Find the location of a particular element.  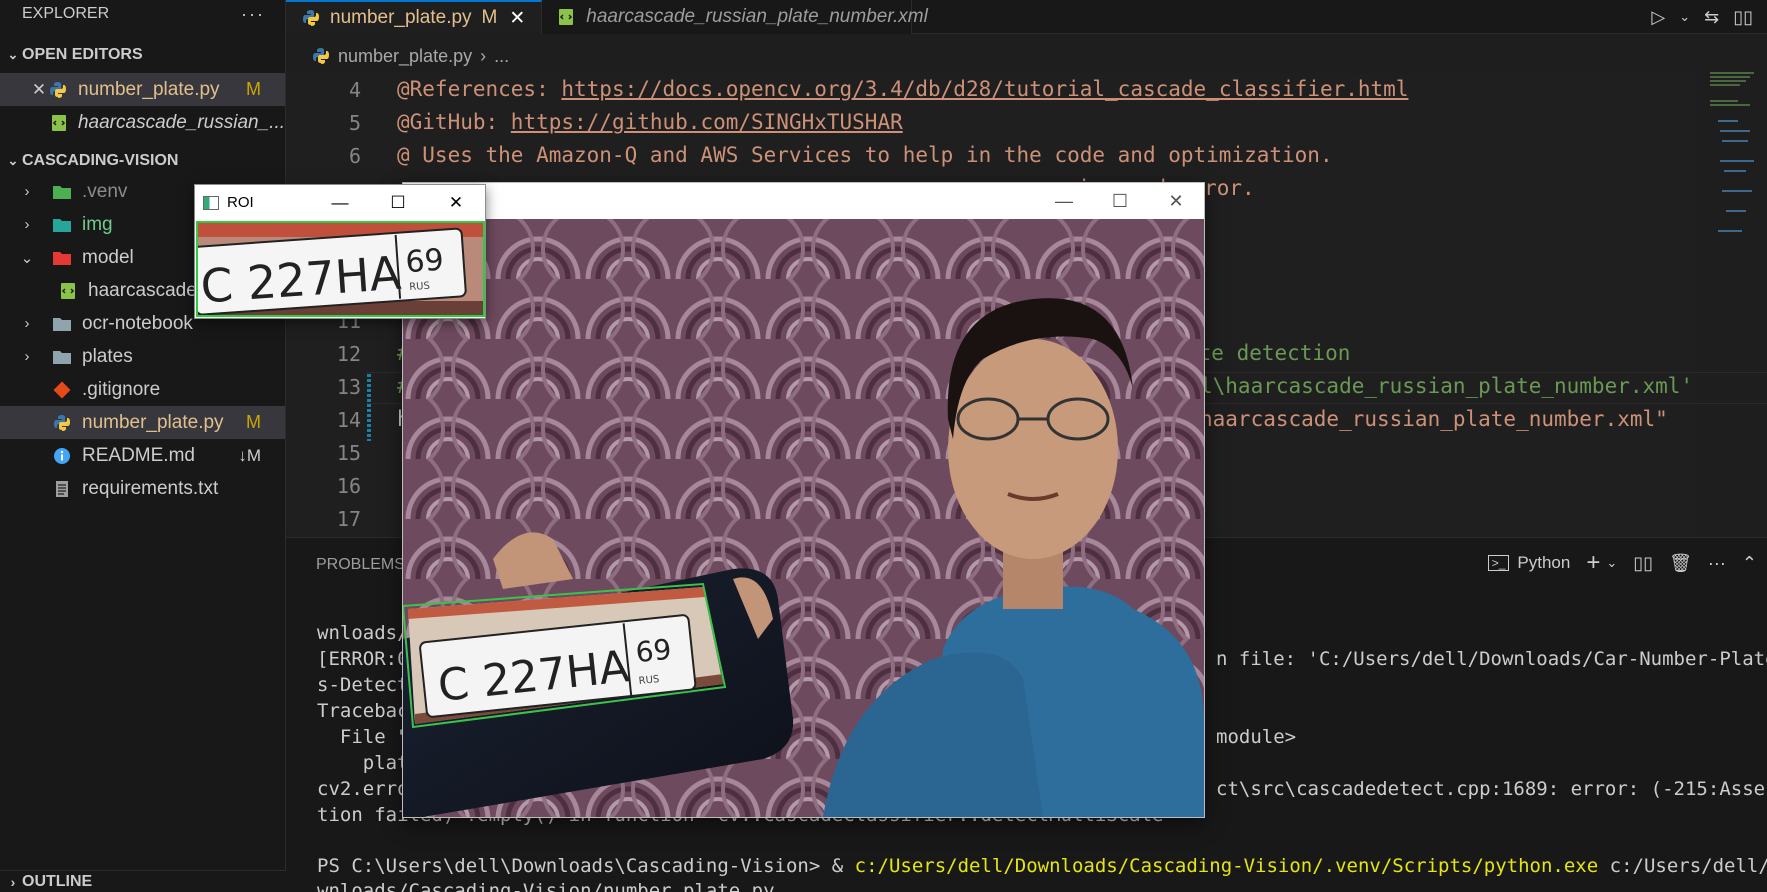

window-titlebar: — ☐ ✕ is located at coordinates (803, 201).